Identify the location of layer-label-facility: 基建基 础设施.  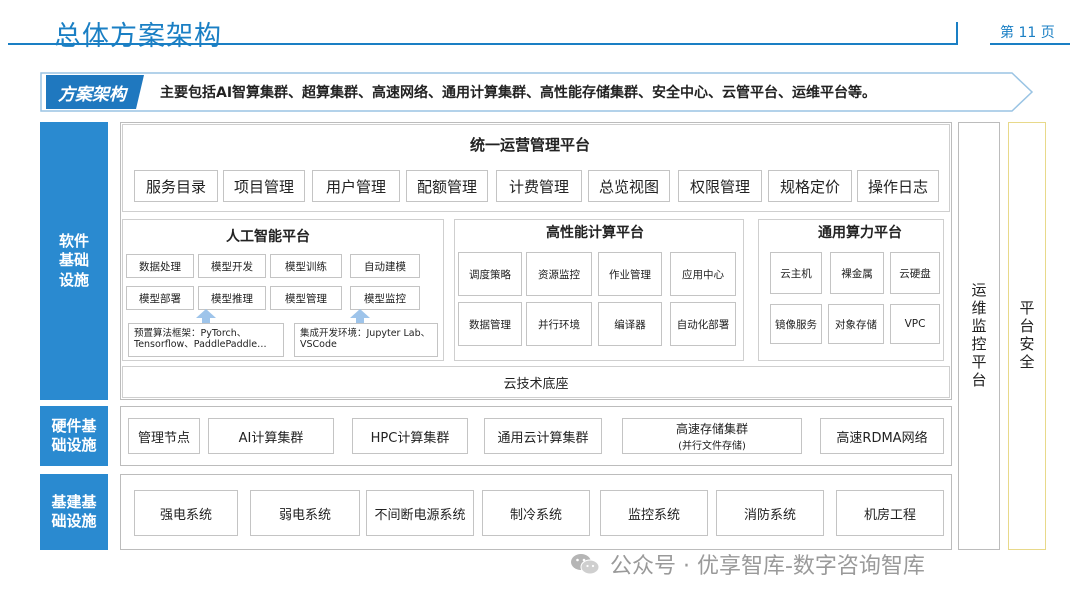
(74, 512).